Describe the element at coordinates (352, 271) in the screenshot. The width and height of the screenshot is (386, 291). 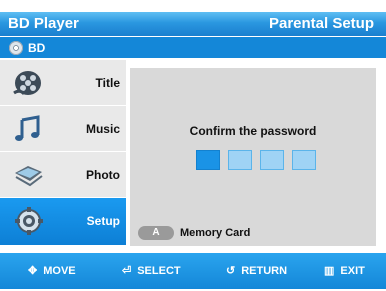
I see `exit-label: EXIT` at that location.